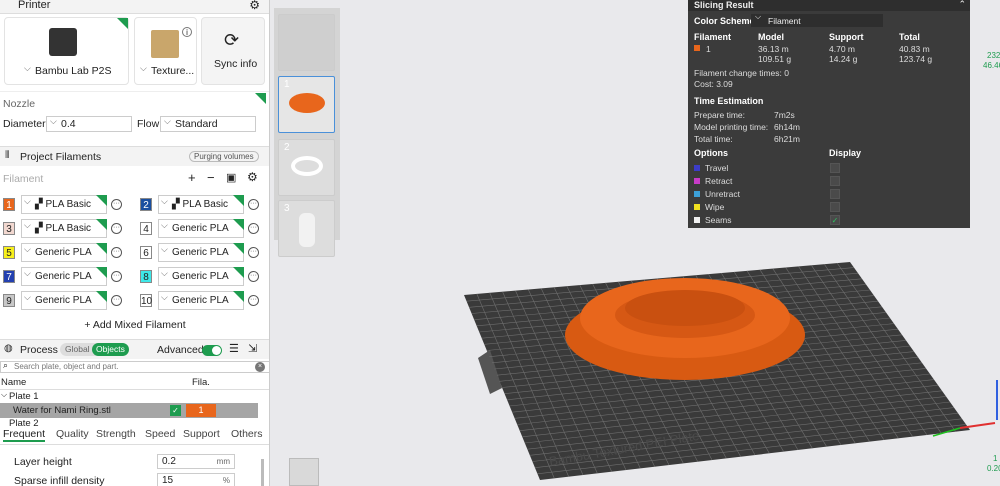  Describe the element at coordinates (262, 472) in the screenshot. I see `settings-scrollbar` at that location.